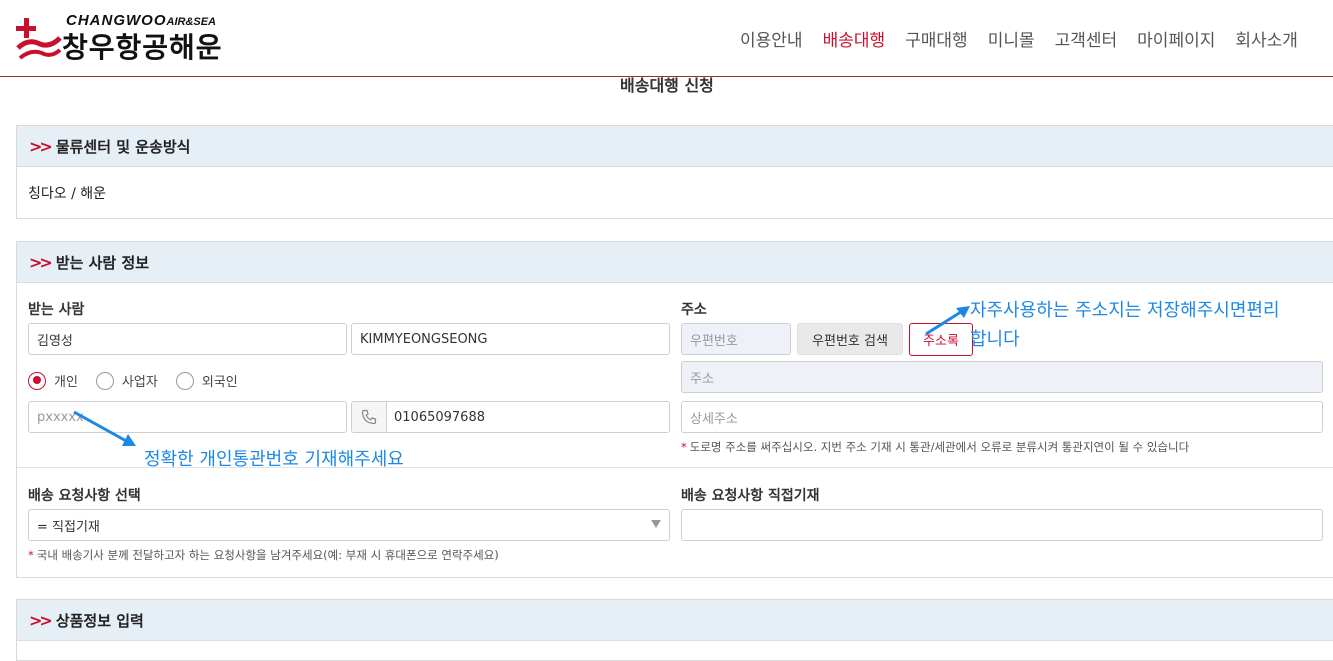  I want to click on recipient-label: 받는 사람, so click(56, 310).